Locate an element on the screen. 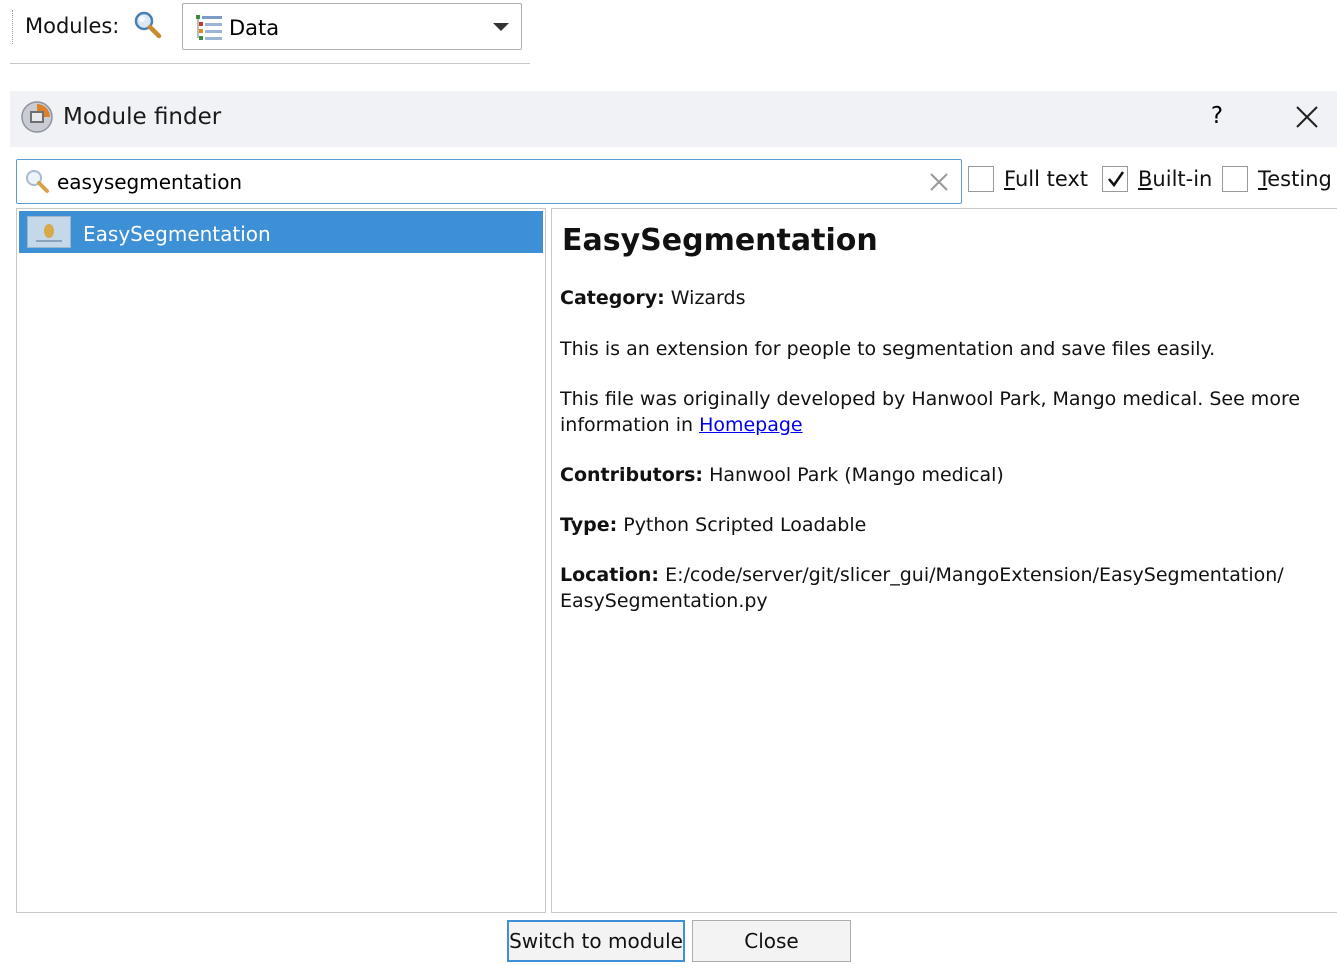  chevron-down-icon is located at coordinates (501, 27).